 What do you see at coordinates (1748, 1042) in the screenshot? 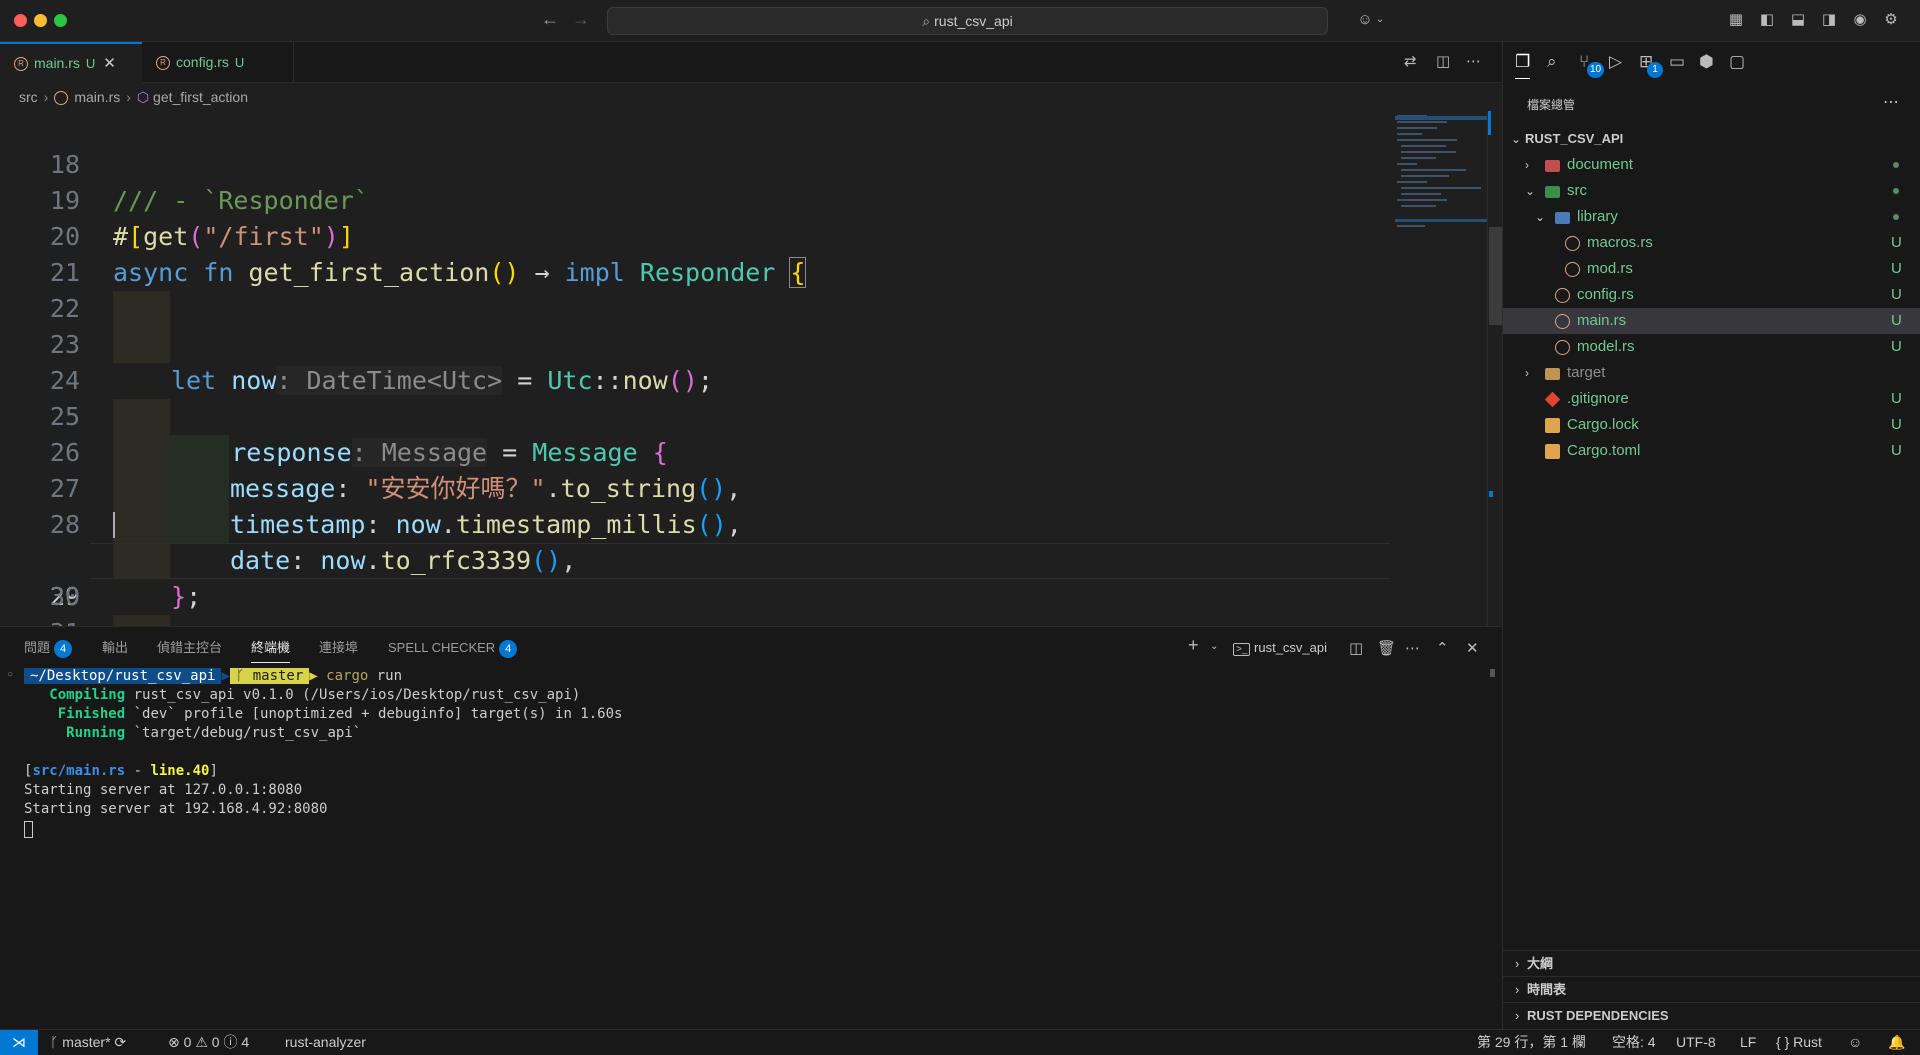
I see `end-of-line: LF` at bounding box center [1748, 1042].